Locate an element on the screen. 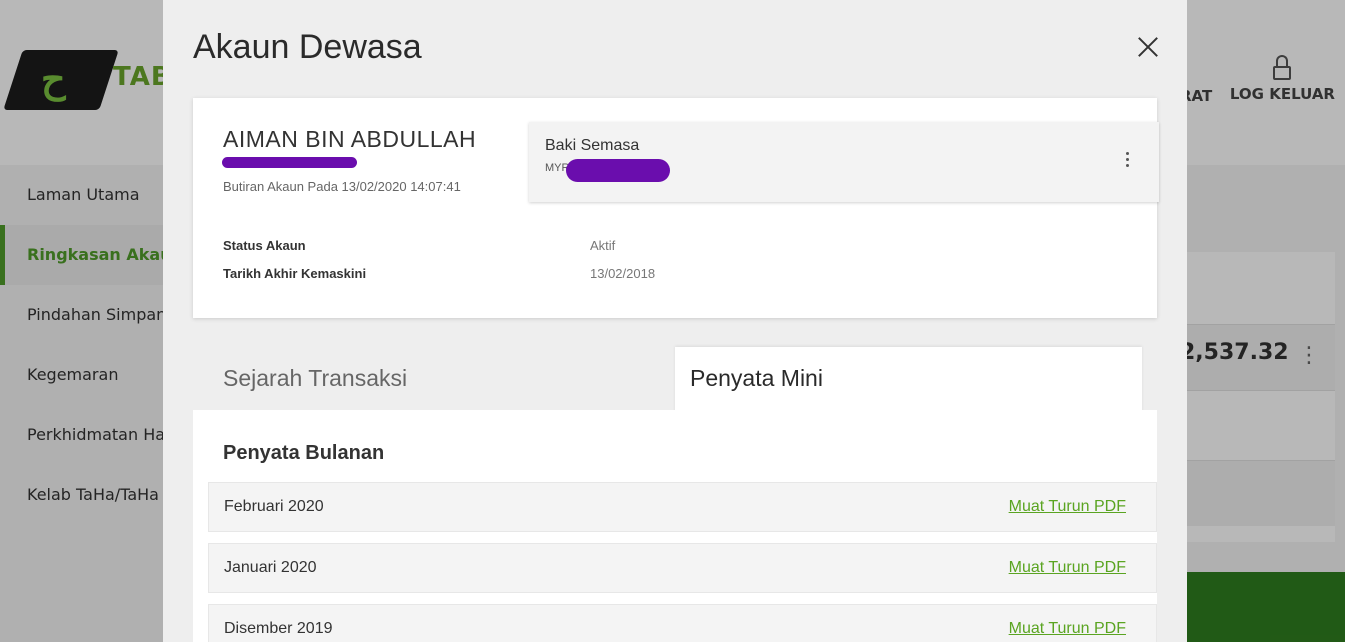 This screenshot has width=1345, height=642. statement-month: Disember 2019 is located at coordinates (278, 628).